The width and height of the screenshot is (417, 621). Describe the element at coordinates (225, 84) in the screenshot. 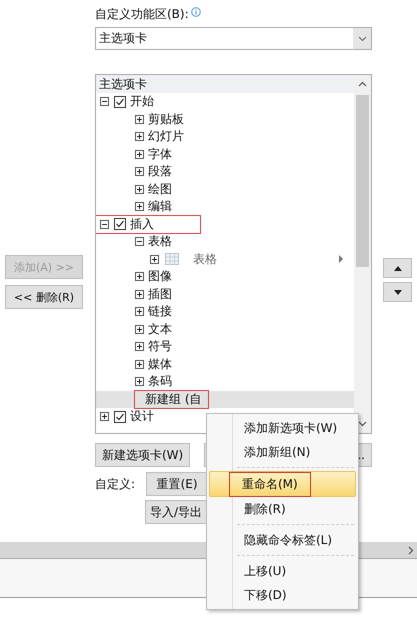

I see `tree-header: 主选项卡` at that location.